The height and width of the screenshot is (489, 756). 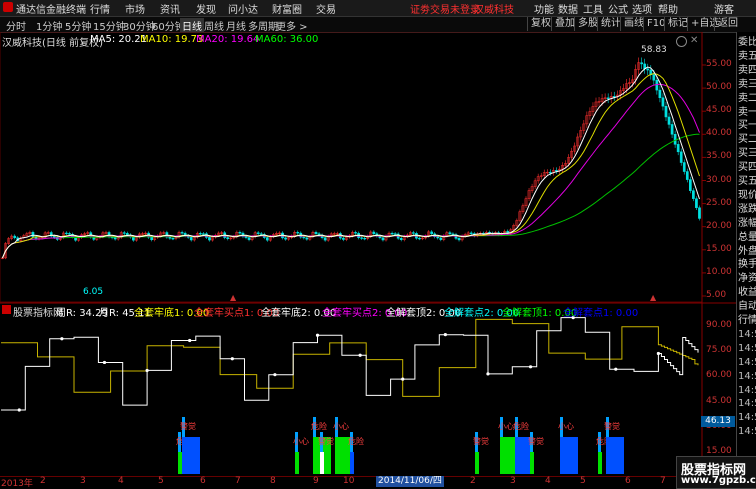 What do you see at coordinates (135, 8) in the screenshot?
I see `menu-shichang: 市场` at bounding box center [135, 8].